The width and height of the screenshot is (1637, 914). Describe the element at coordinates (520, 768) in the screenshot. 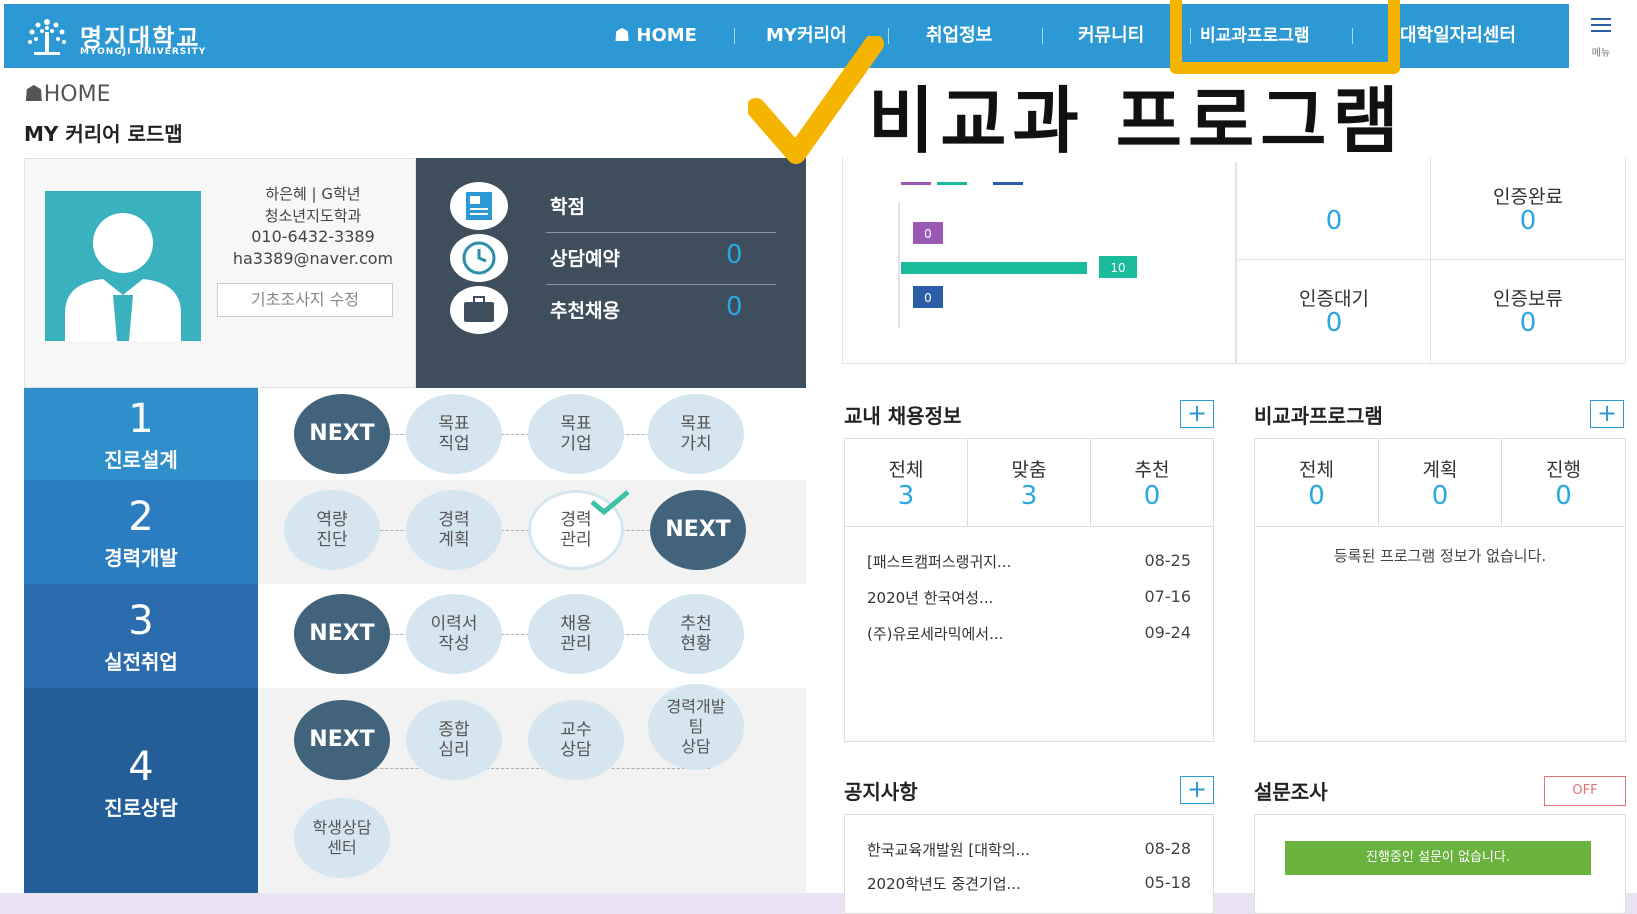

I see `connector-line` at that location.